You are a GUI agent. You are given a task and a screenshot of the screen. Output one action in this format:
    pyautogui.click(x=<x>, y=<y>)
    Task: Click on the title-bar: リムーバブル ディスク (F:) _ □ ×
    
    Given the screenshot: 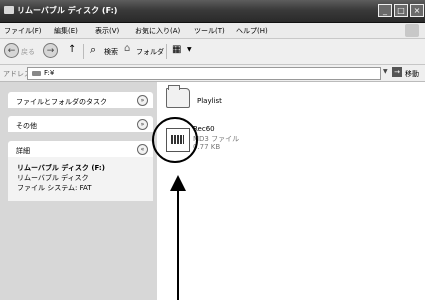 What is the action you would take?
    pyautogui.click(x=212, y=11)
    